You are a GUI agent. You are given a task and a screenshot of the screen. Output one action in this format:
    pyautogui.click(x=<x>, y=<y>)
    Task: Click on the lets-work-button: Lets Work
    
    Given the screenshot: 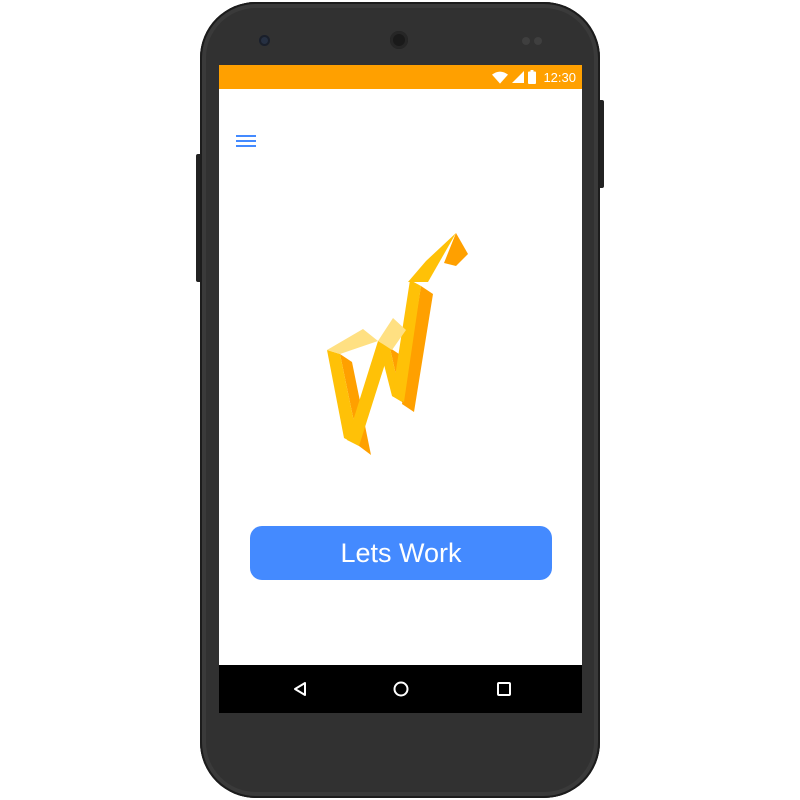 What is the action you would take?
    pyautogui.click(x=401, y=553)
    